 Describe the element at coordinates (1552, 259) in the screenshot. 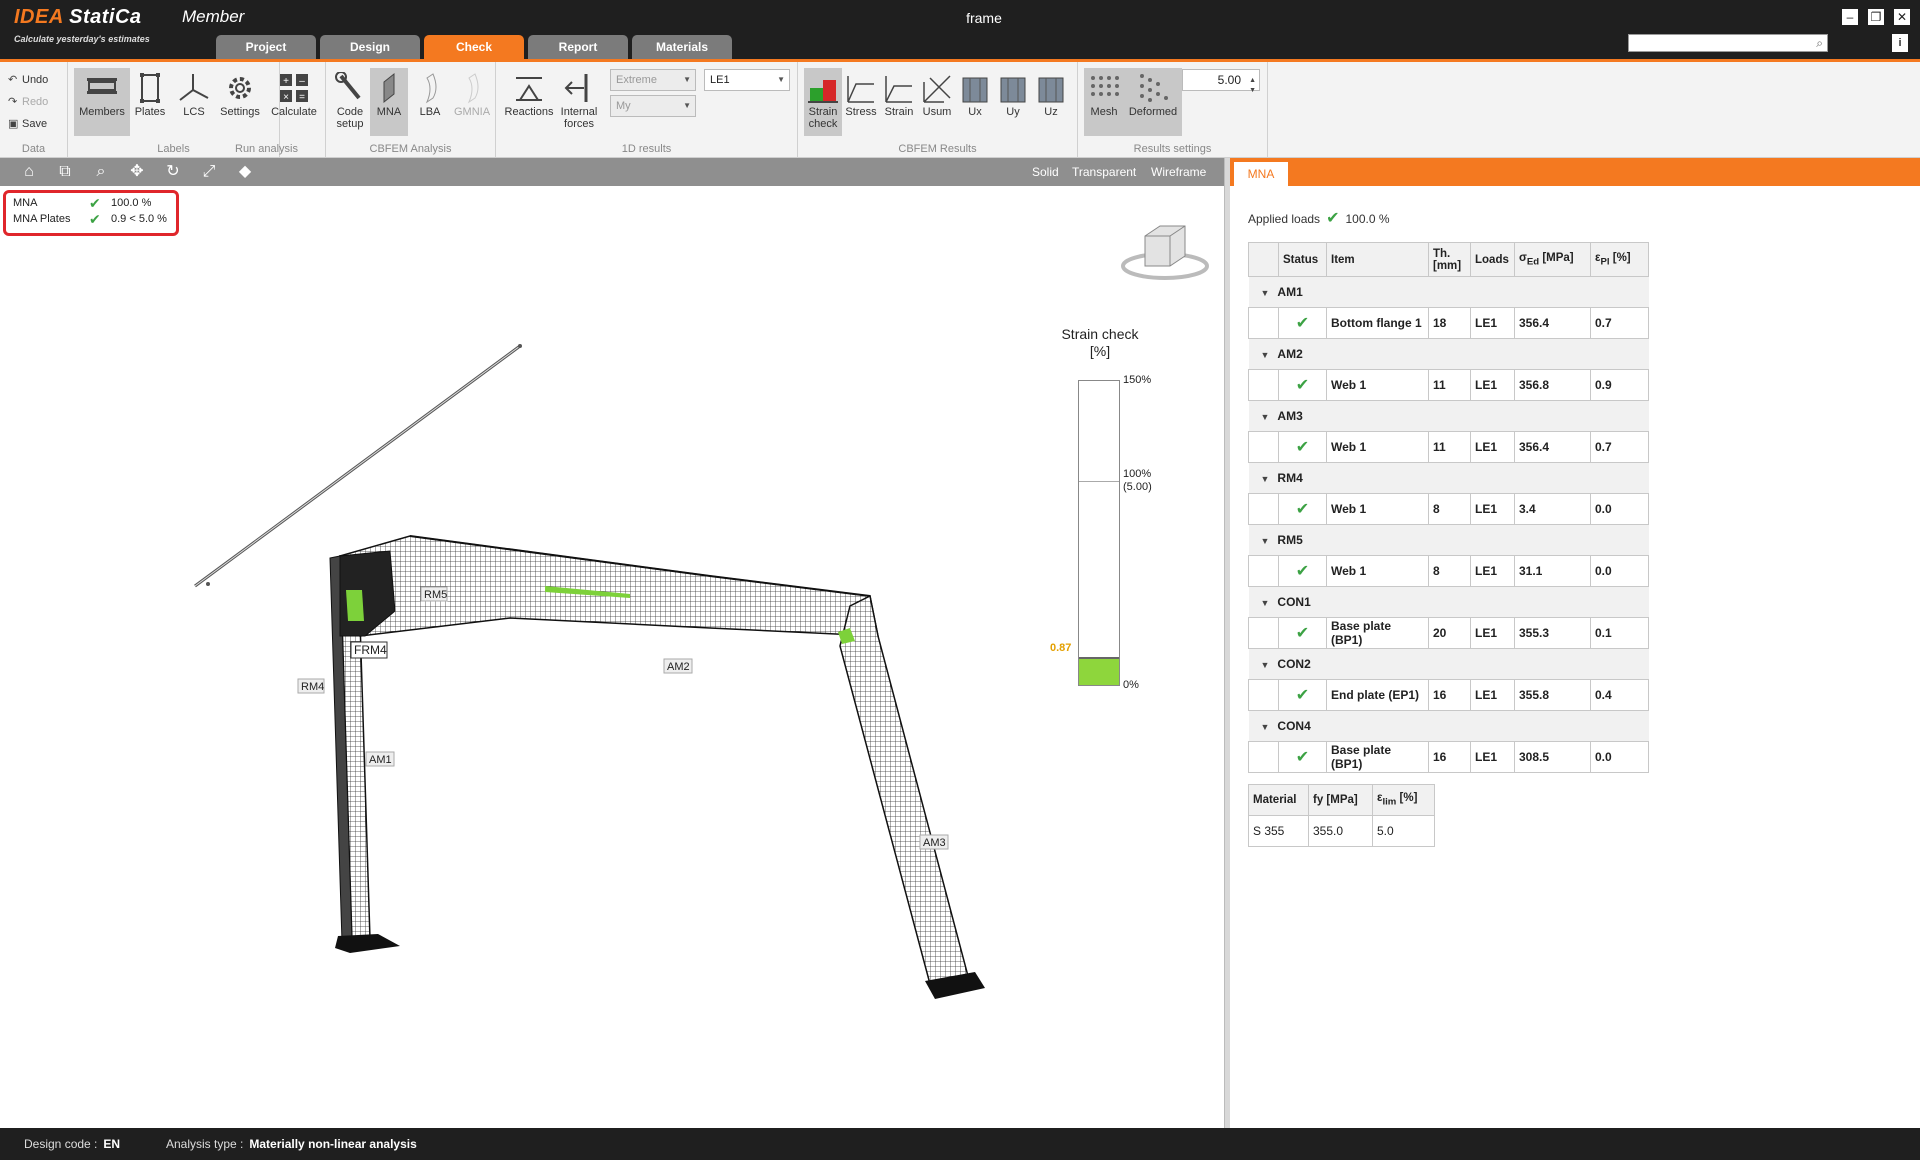

I see `col-sigma: σEd [MPa]` at that location.